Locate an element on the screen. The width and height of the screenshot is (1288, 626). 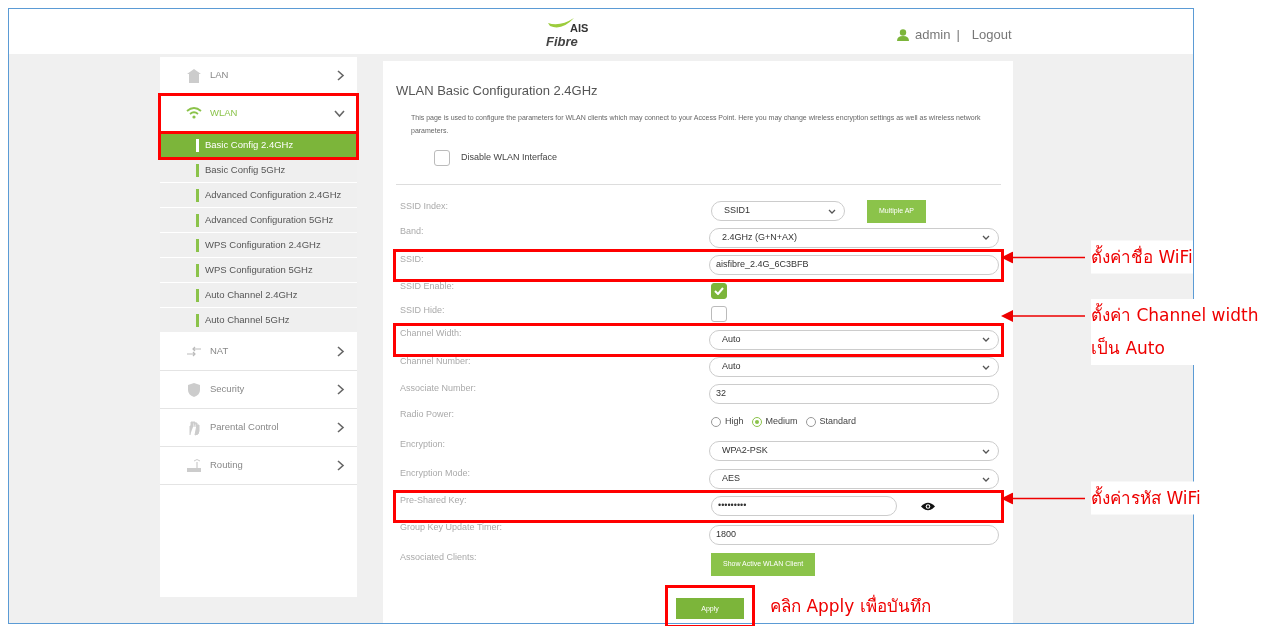
field-label: Encryption Mode: is located at coordinates (436, 473).